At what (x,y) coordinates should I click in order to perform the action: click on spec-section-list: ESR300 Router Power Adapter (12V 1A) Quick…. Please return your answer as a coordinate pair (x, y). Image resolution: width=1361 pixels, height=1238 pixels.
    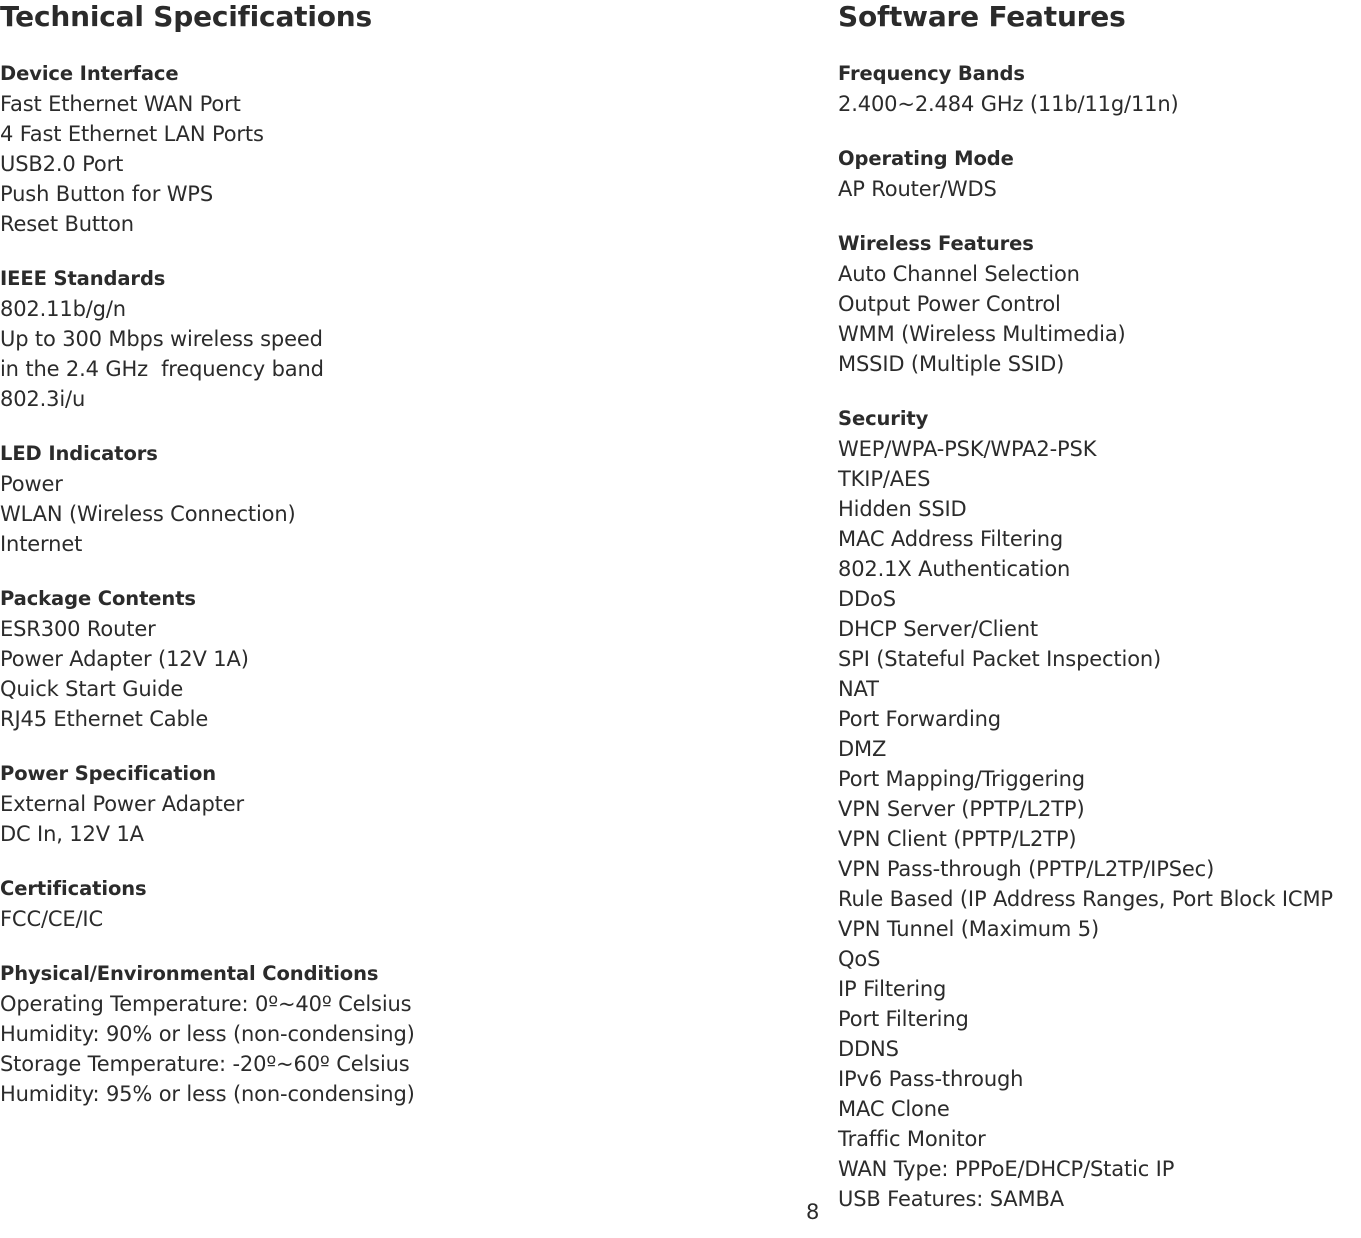
    Looking at the image, I should click on (410, 674).